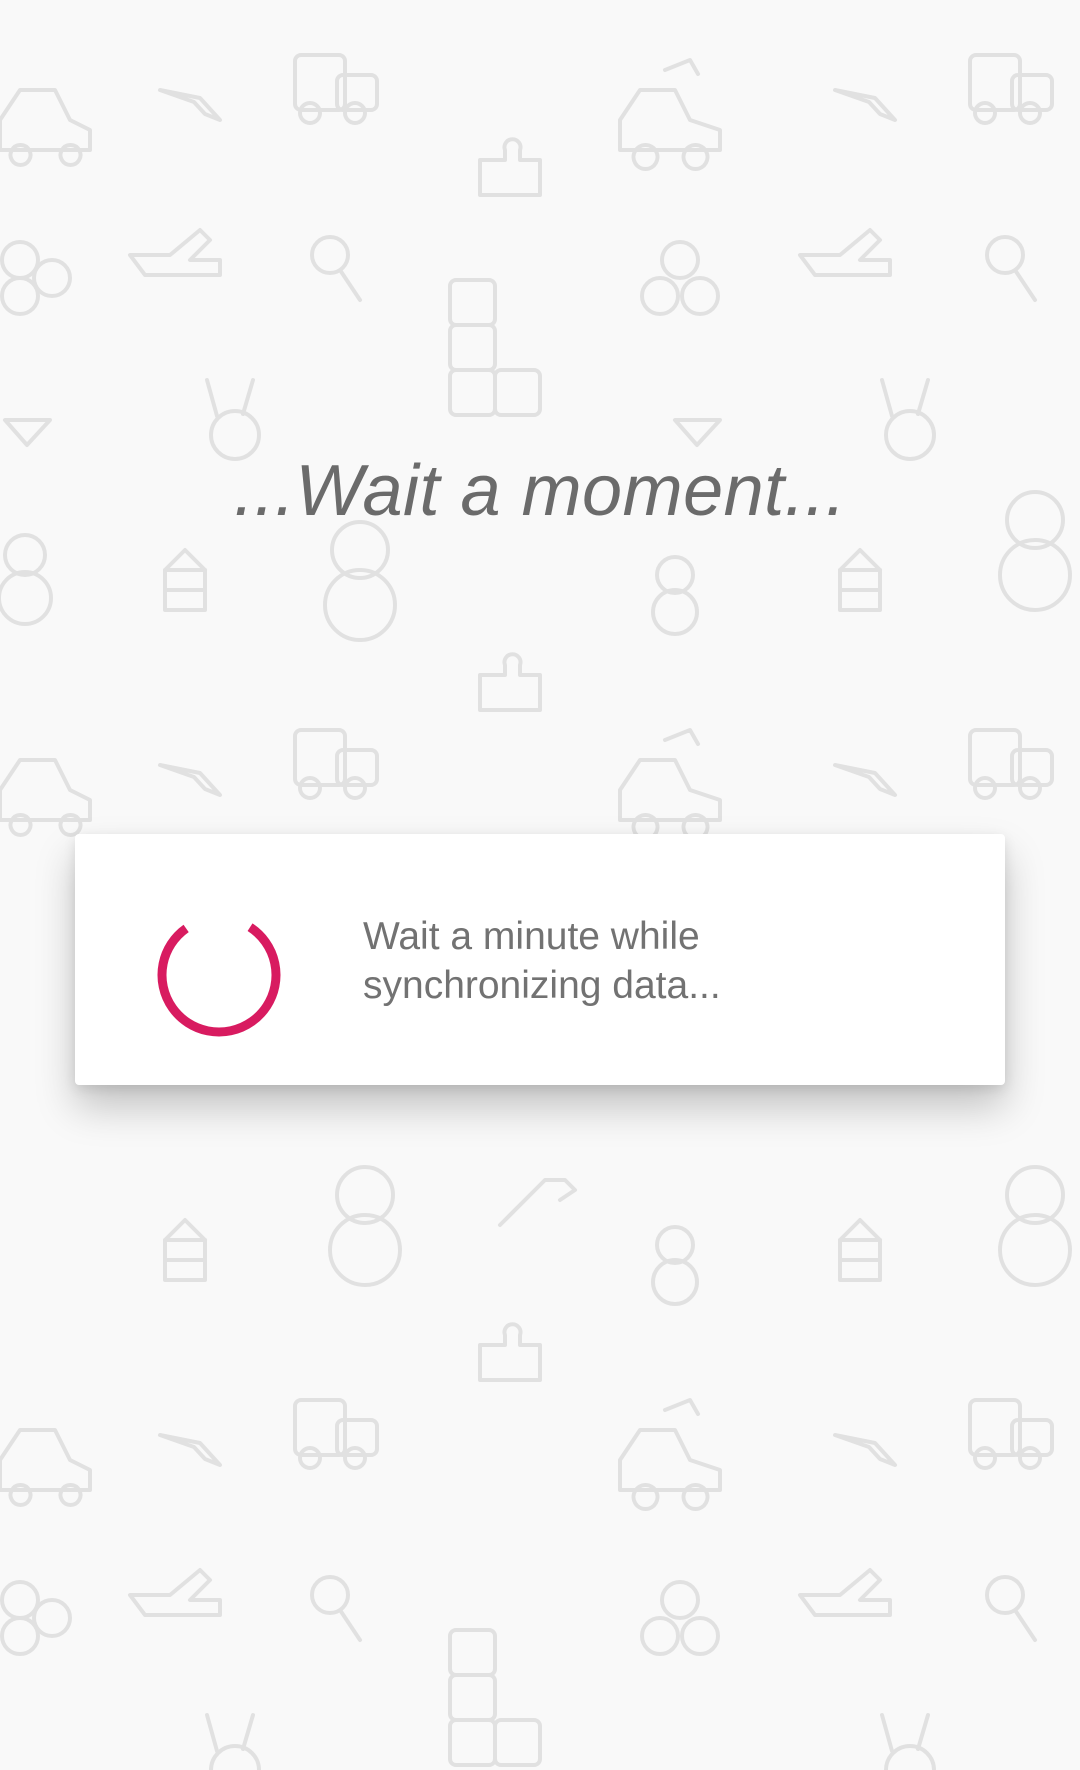 This screenshot has height=1770, width=1080. I want to click on loading-spinner-icon, so click(219, 975).